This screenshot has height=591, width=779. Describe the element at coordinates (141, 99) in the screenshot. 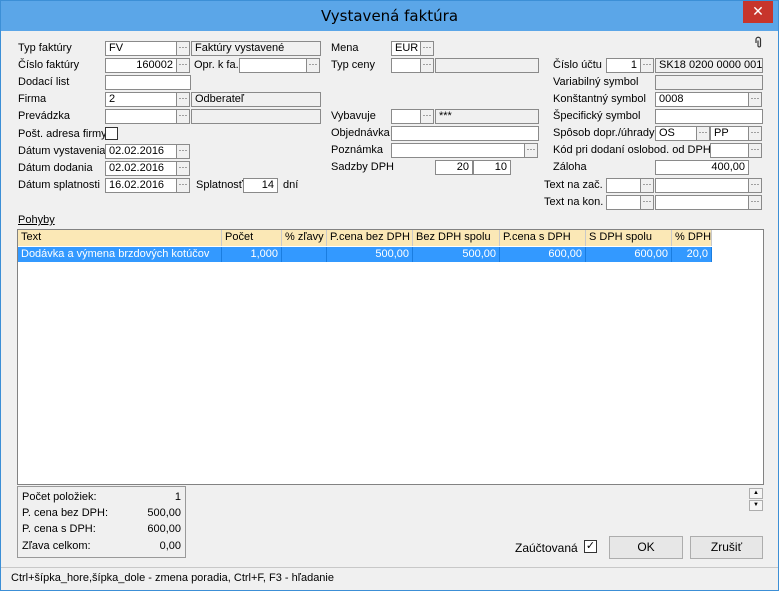

I see `firma-field: 2` at that location.